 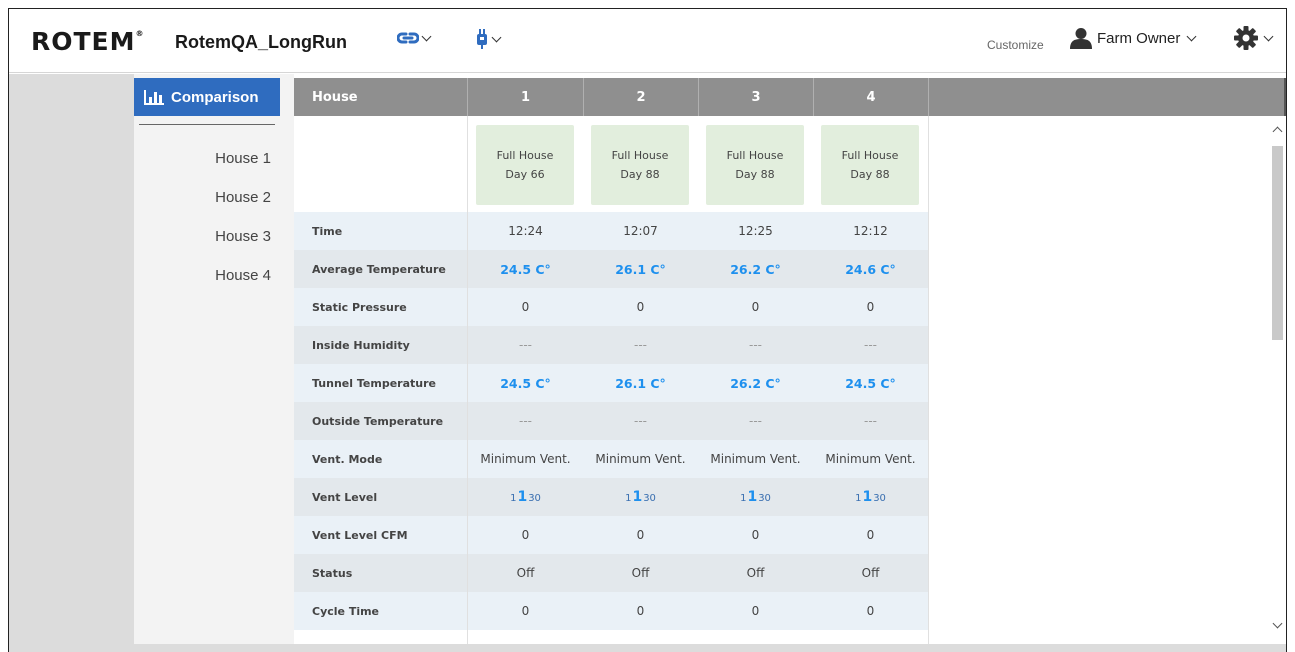 I want to click on row-label: Vent Level, so click(x=345, y=497).